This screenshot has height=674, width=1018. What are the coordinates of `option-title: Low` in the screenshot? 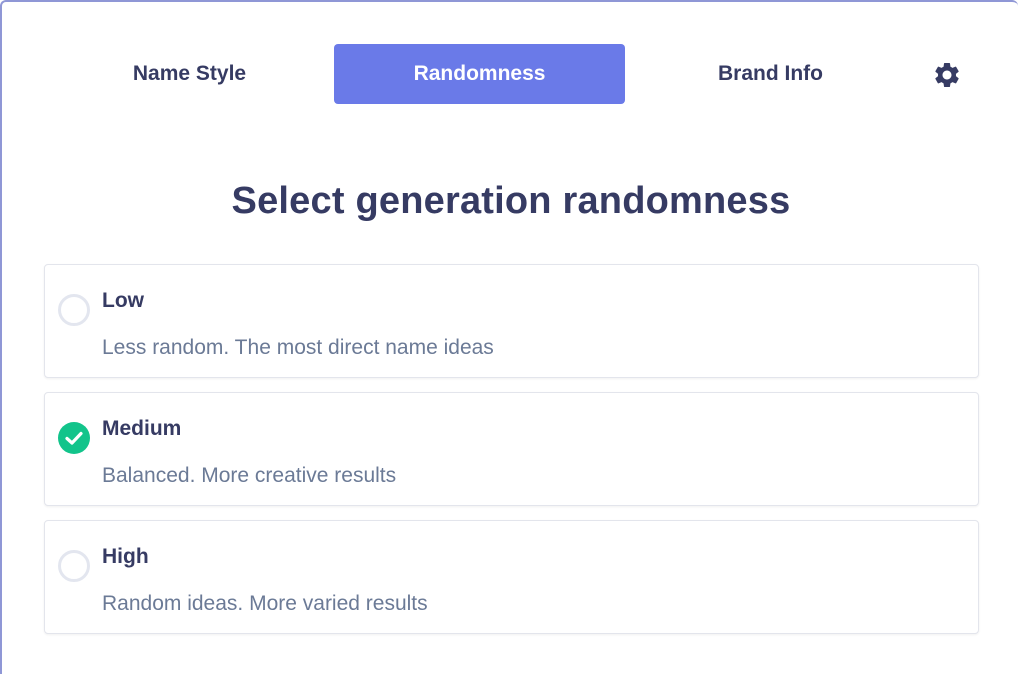 It's located at (123, 300).